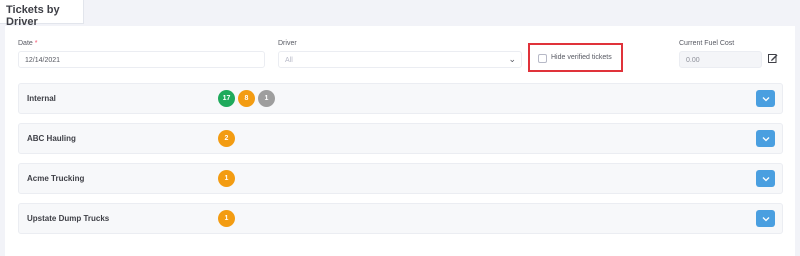 The height and width of the screenshot is (256, 800). I want to click on ticket-badges: 17 8 1, so click(246, 98).